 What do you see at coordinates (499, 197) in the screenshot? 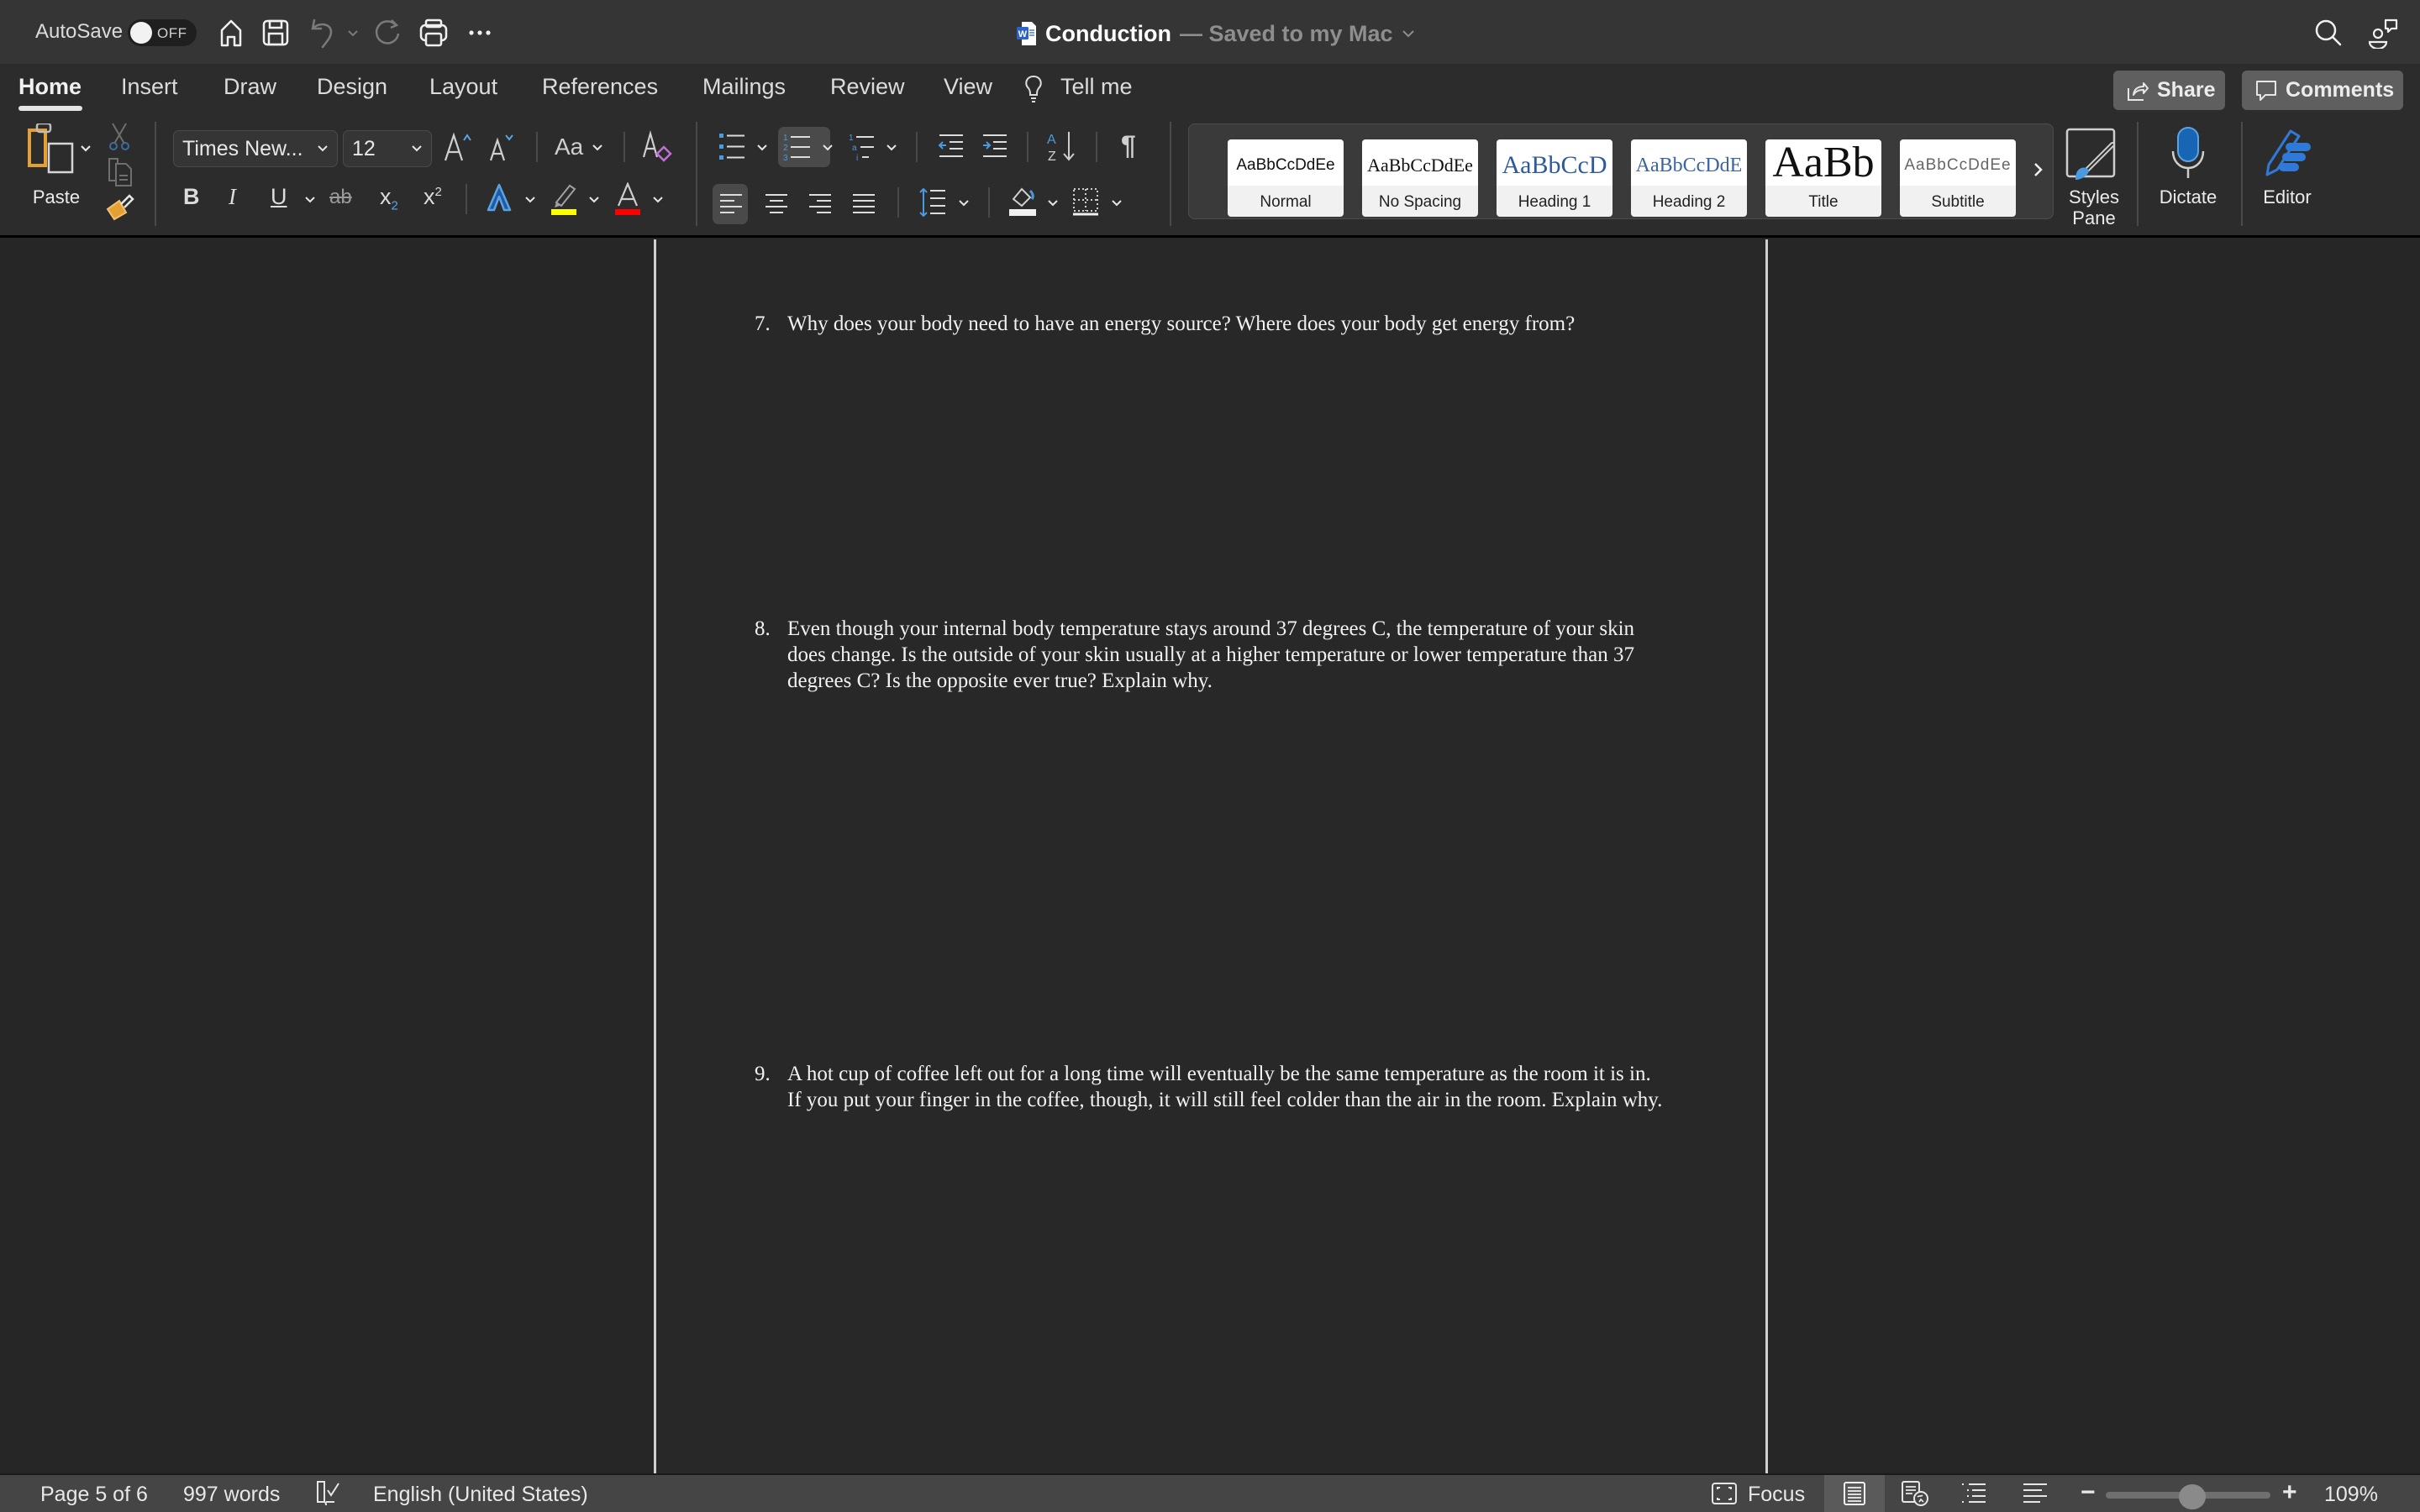
I see `text-effects-icon` at bounding box center [499, 197].